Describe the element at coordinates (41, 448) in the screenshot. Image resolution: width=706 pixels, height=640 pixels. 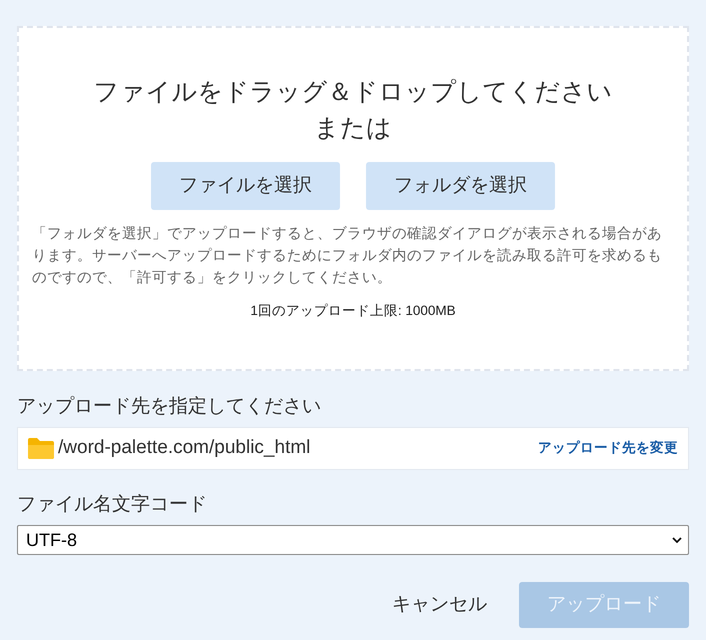
I see `folder-icon` at that location.